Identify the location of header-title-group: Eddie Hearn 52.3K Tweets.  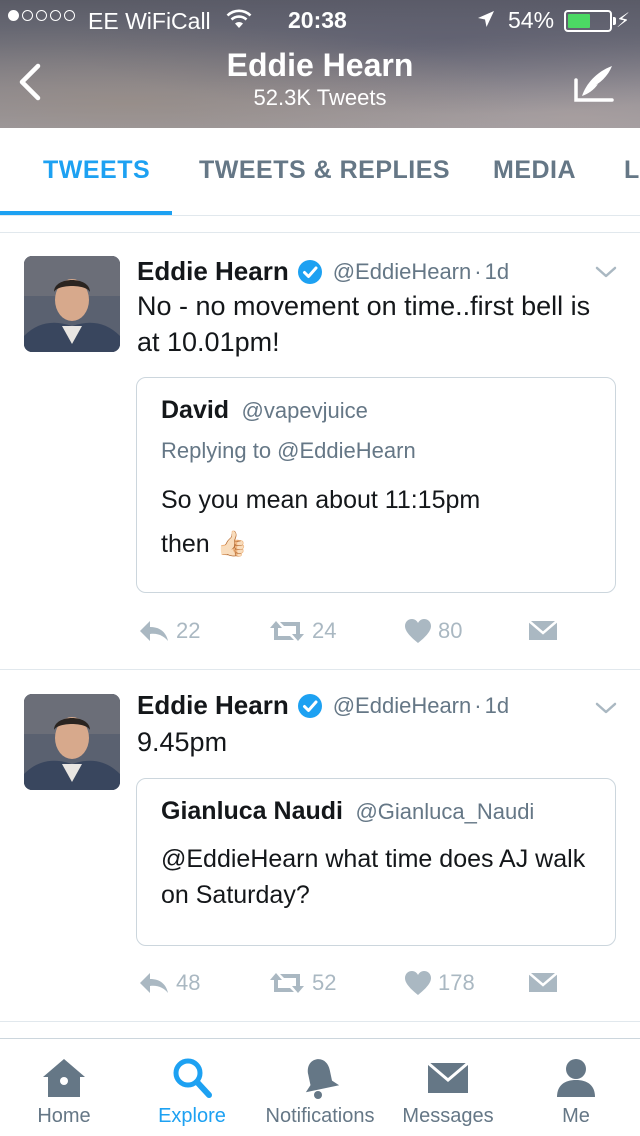
(320, 79).